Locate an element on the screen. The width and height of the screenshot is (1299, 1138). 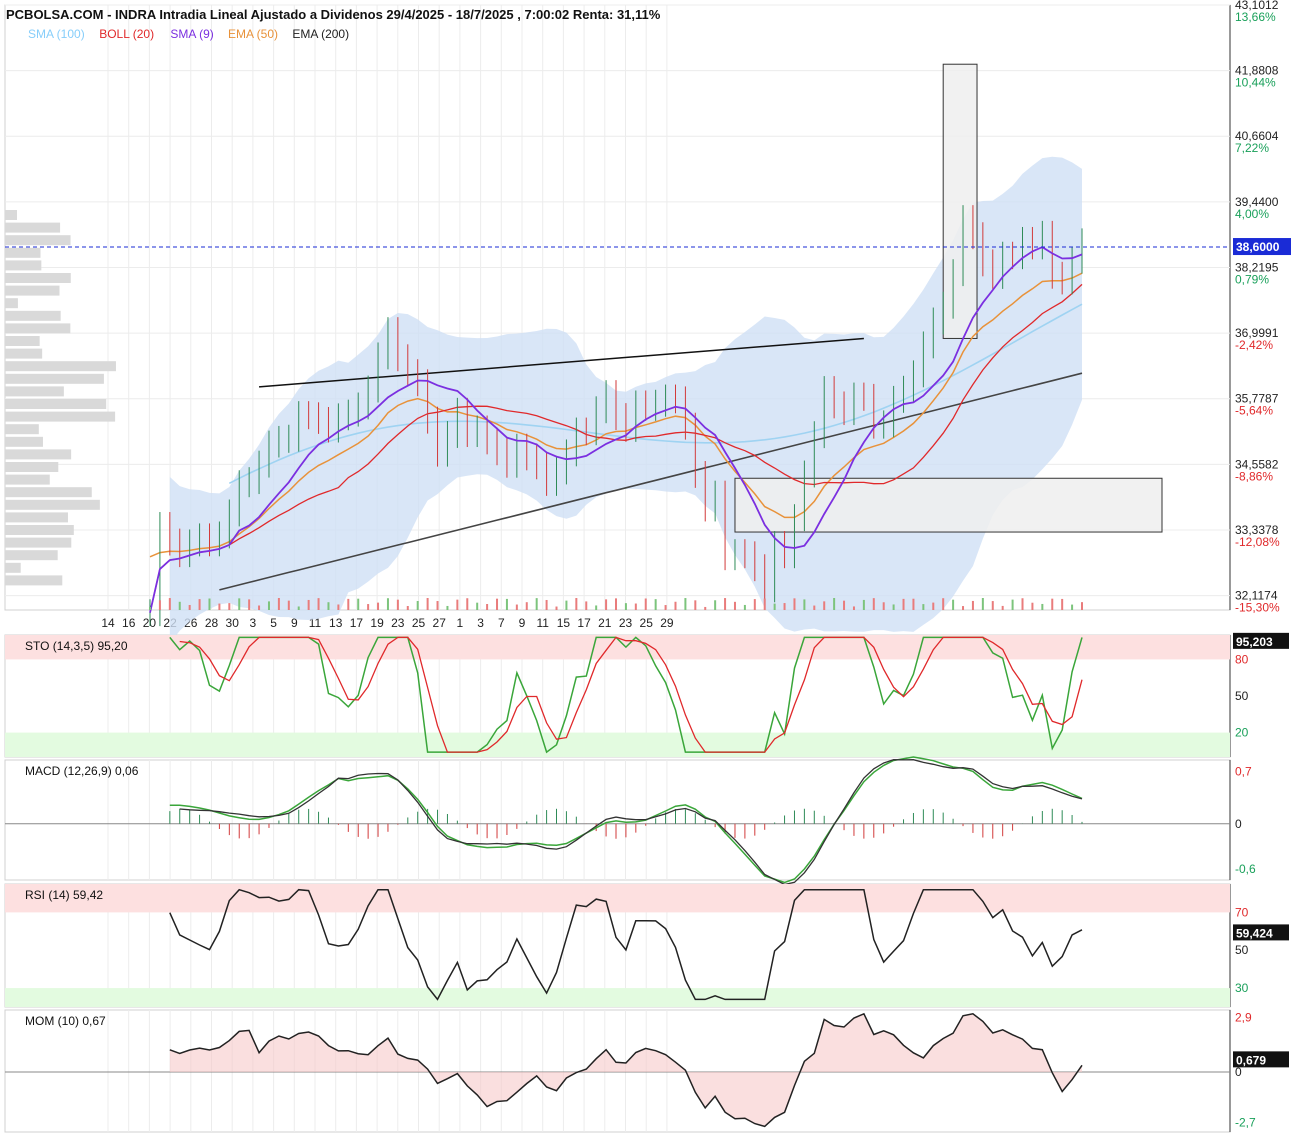
osc-tick-label: 20 is located at coordinates (1242, 733).